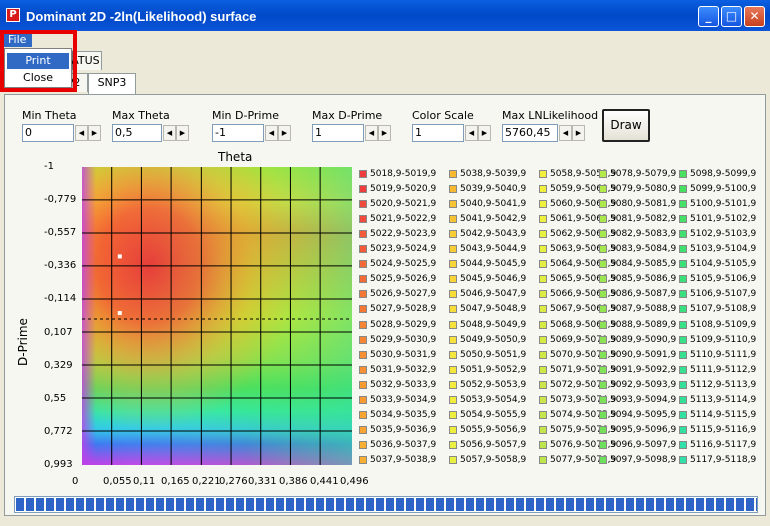 This screenshot has height=526, width=770. What do you see at coordinates (754, 16) in the screenshot?
I see `close-window-button: ✕` at bounding box center [754, 16].